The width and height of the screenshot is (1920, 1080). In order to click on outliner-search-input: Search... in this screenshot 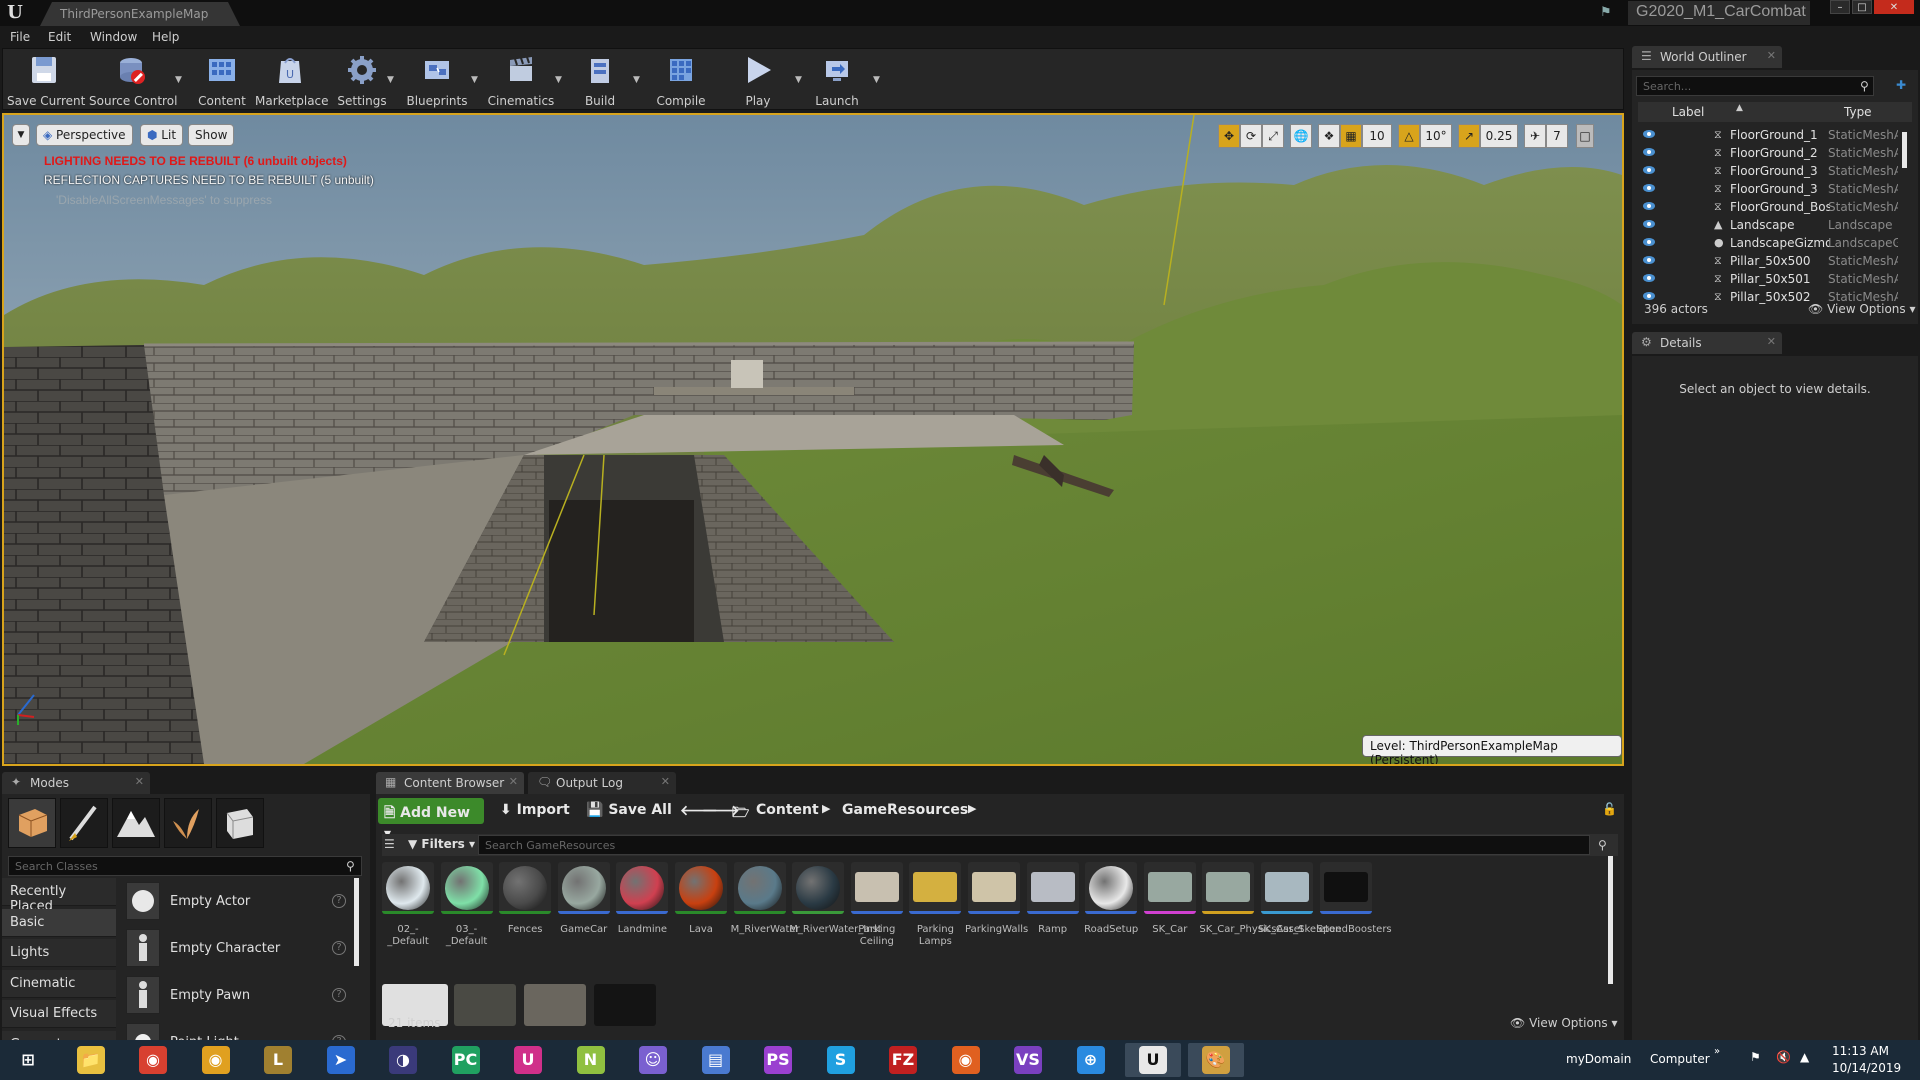, I will do `click(1755, 86)`.